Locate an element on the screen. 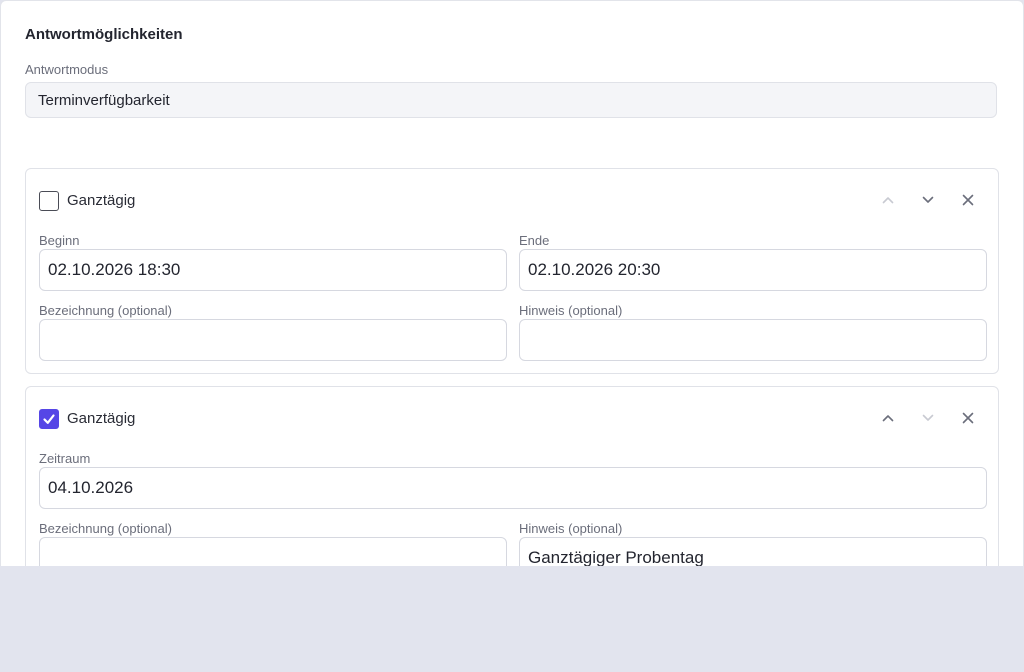 The image size is (1024, 672). period-input: 04.10.2026 is located at coordinates (513, 488).